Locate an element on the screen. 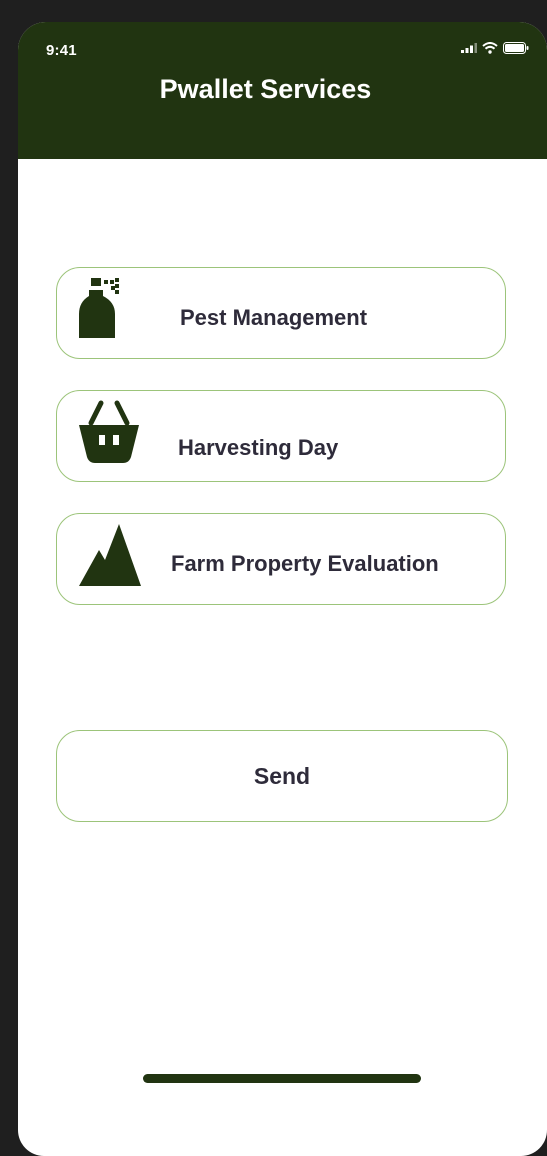 Image resolution: width=547 pixels, height=1156 pixels. battery-icon is located at coordinates (516, 48).